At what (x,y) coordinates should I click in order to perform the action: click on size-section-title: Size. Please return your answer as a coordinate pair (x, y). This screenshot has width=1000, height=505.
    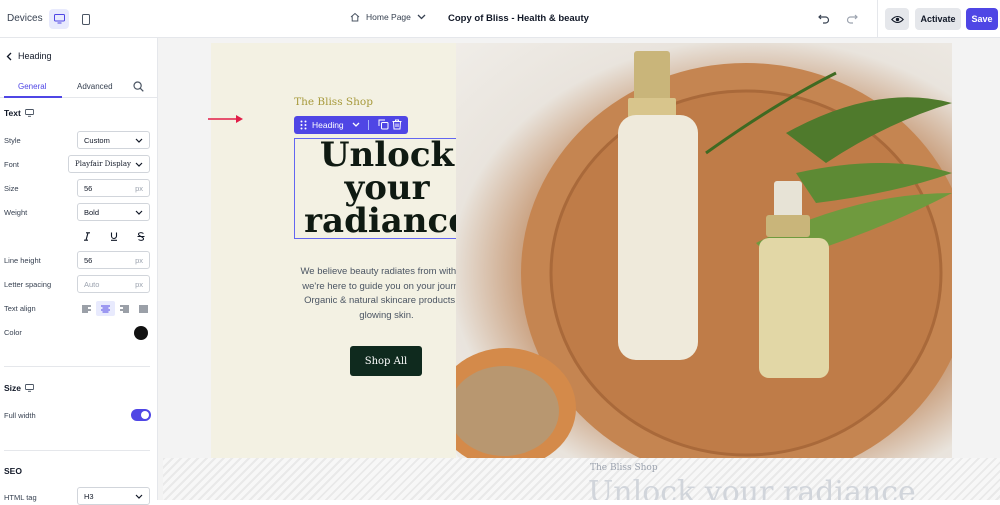
    Looking at the image, I should click on (19, 388).